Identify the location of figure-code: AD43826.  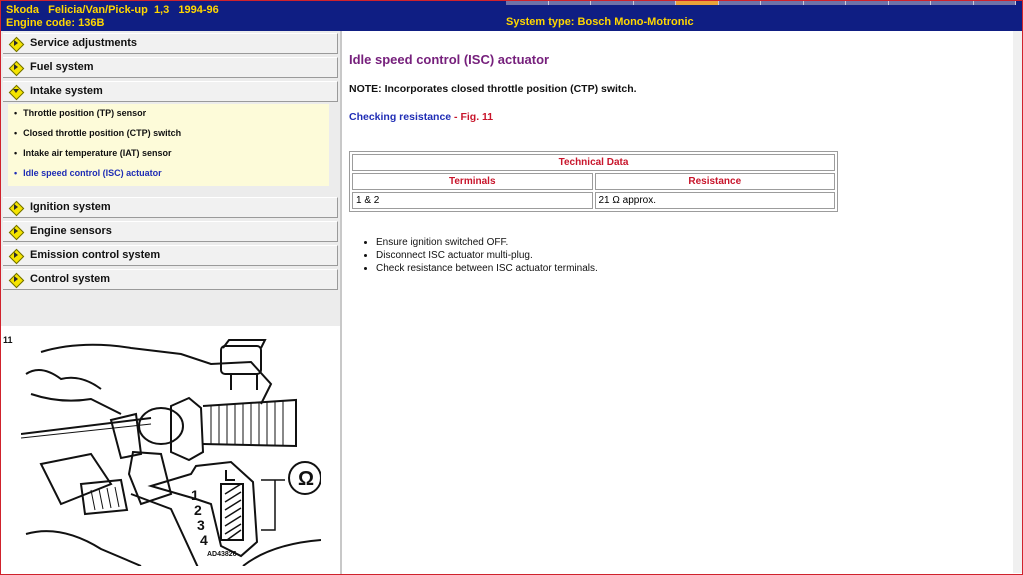
(222, 554).